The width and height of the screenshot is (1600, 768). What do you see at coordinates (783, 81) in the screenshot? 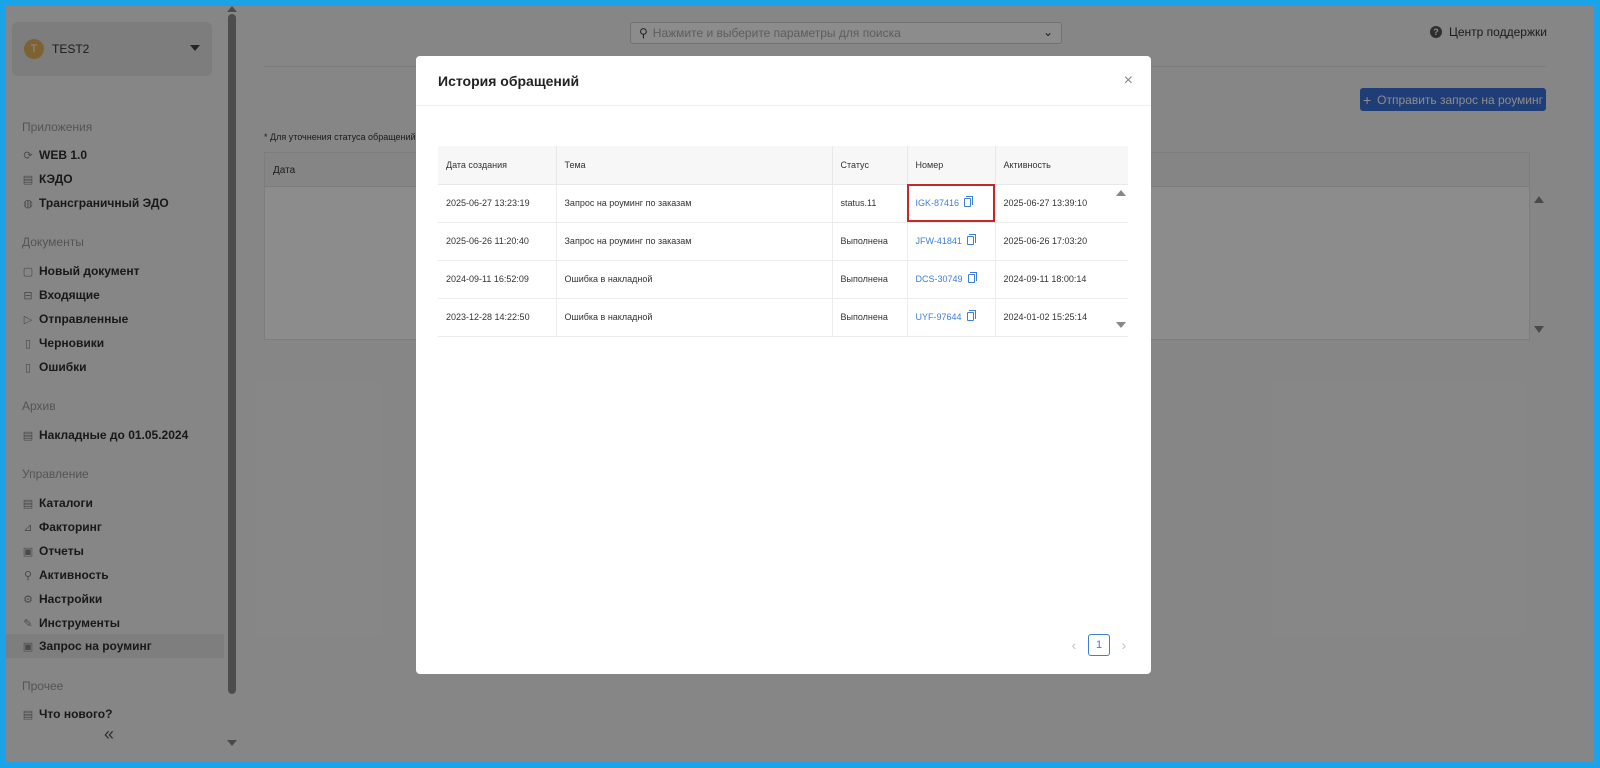
I see `modal-header: История обращений` at bounding box center [783, 81].